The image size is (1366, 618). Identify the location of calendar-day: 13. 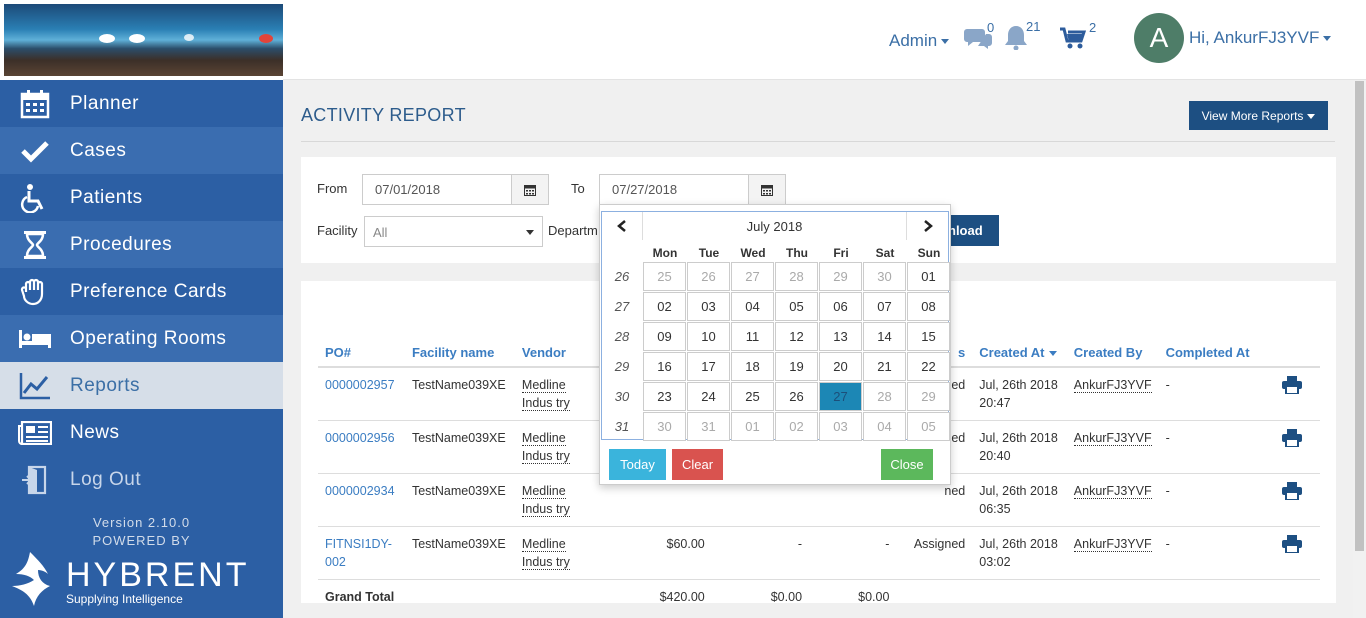
(840, 336).